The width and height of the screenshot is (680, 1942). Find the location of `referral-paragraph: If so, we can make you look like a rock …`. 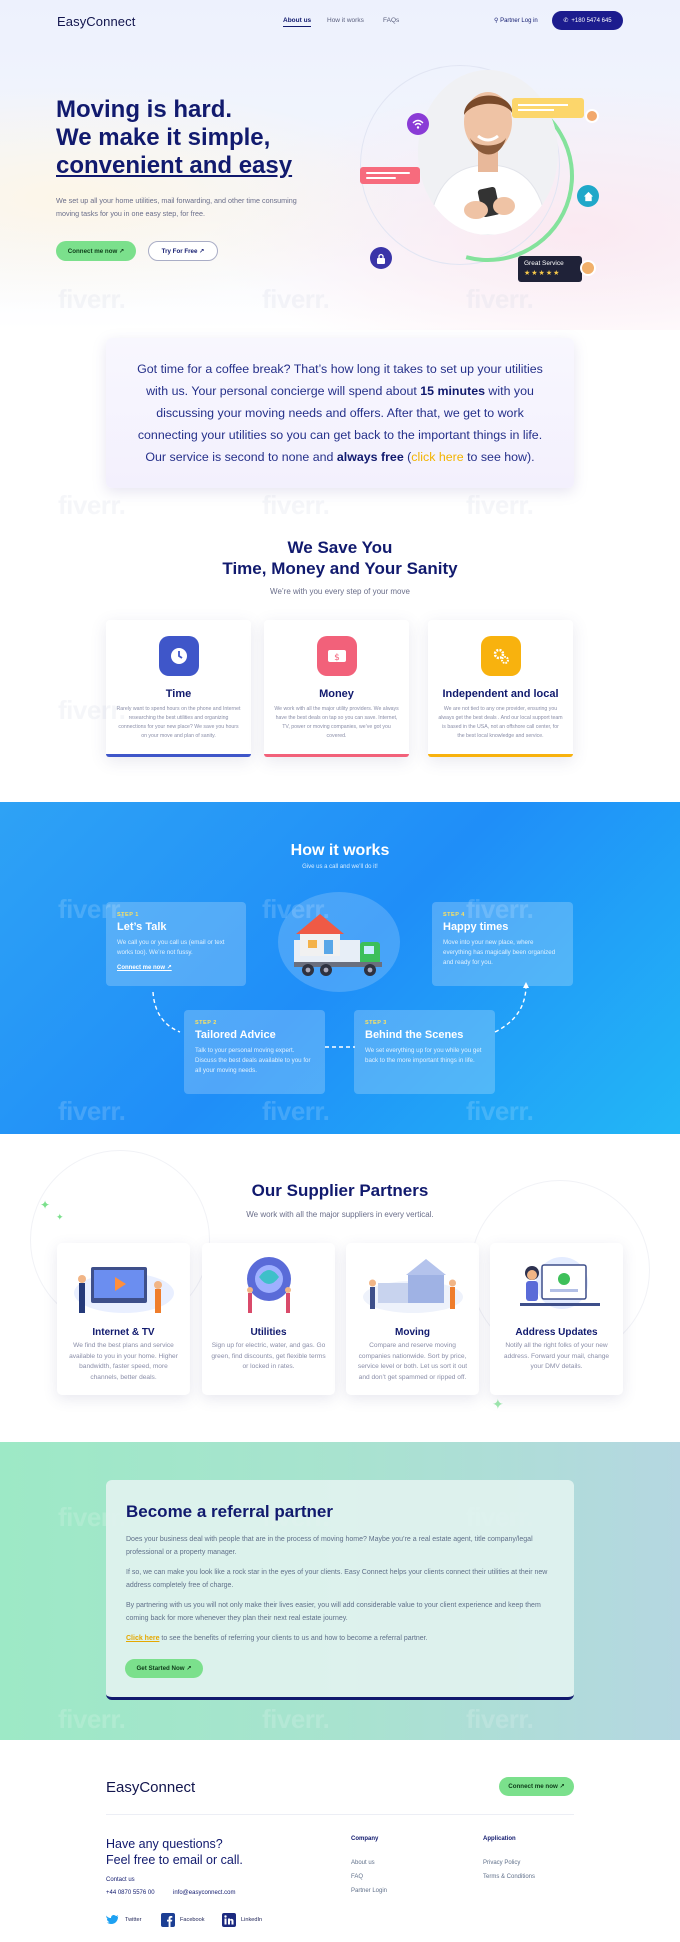

referral-paragraph: If so, we can make you look like a rock … is located at coordinates (337, 1579).